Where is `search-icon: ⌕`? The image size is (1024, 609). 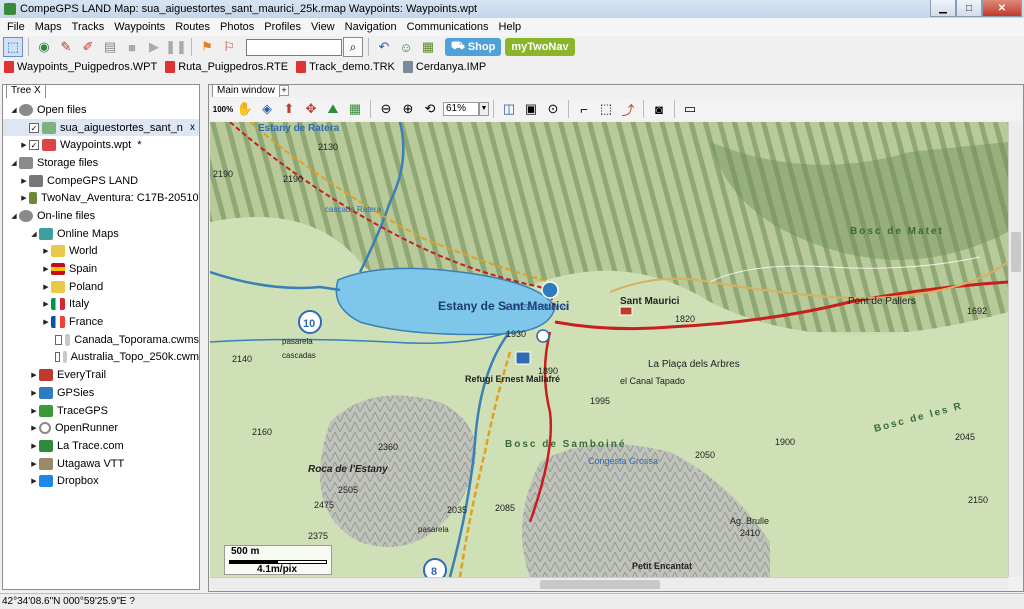 search-icon: ⌕ is located at coordinates (353, 47).